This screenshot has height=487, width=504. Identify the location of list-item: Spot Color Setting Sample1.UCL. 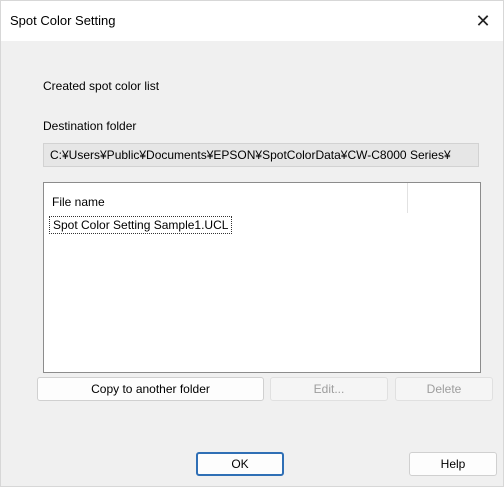
(141, 225).